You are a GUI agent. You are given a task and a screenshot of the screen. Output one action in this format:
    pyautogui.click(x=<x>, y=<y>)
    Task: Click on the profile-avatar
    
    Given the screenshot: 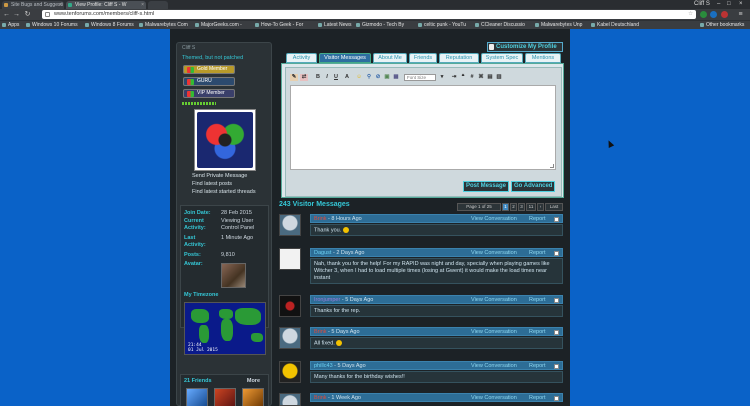 What is the action you would take?
    pyautogui.click(x=225, y=140)
    